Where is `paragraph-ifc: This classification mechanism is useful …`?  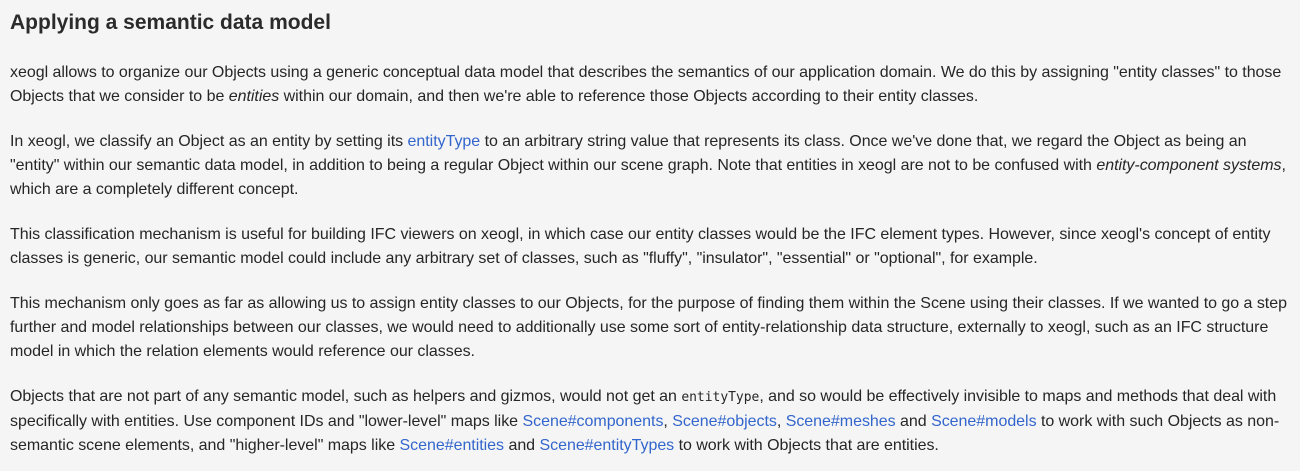 paragraph-ifc: This classification mechanism is useful … is located at coordinates (640, 246).